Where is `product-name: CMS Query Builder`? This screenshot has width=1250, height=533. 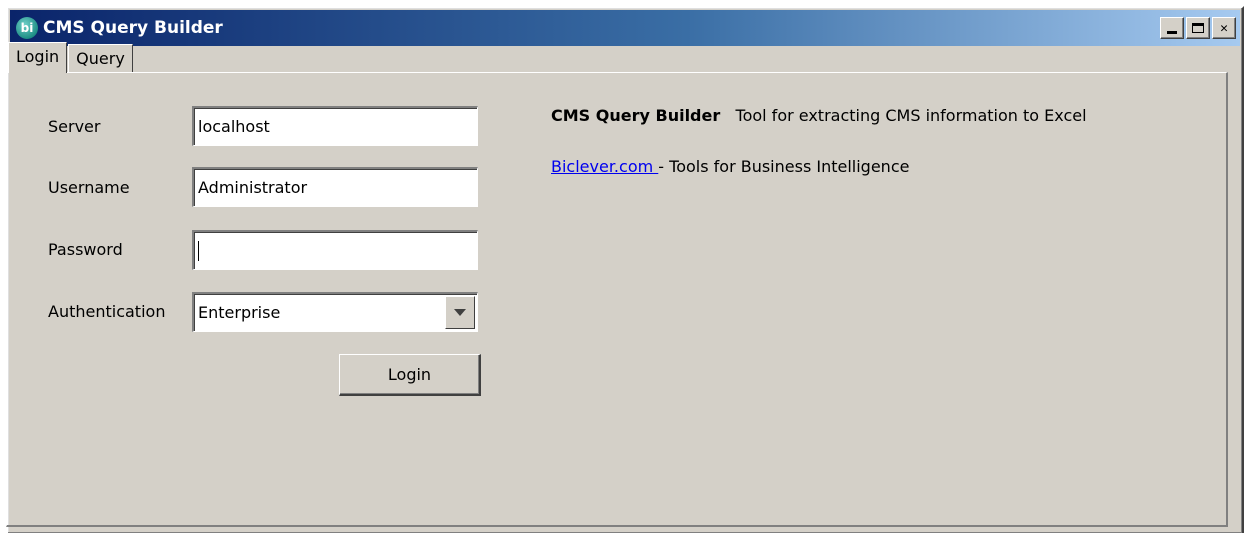 product-name: CMS Query Builder is located at coordinates (636, 115).